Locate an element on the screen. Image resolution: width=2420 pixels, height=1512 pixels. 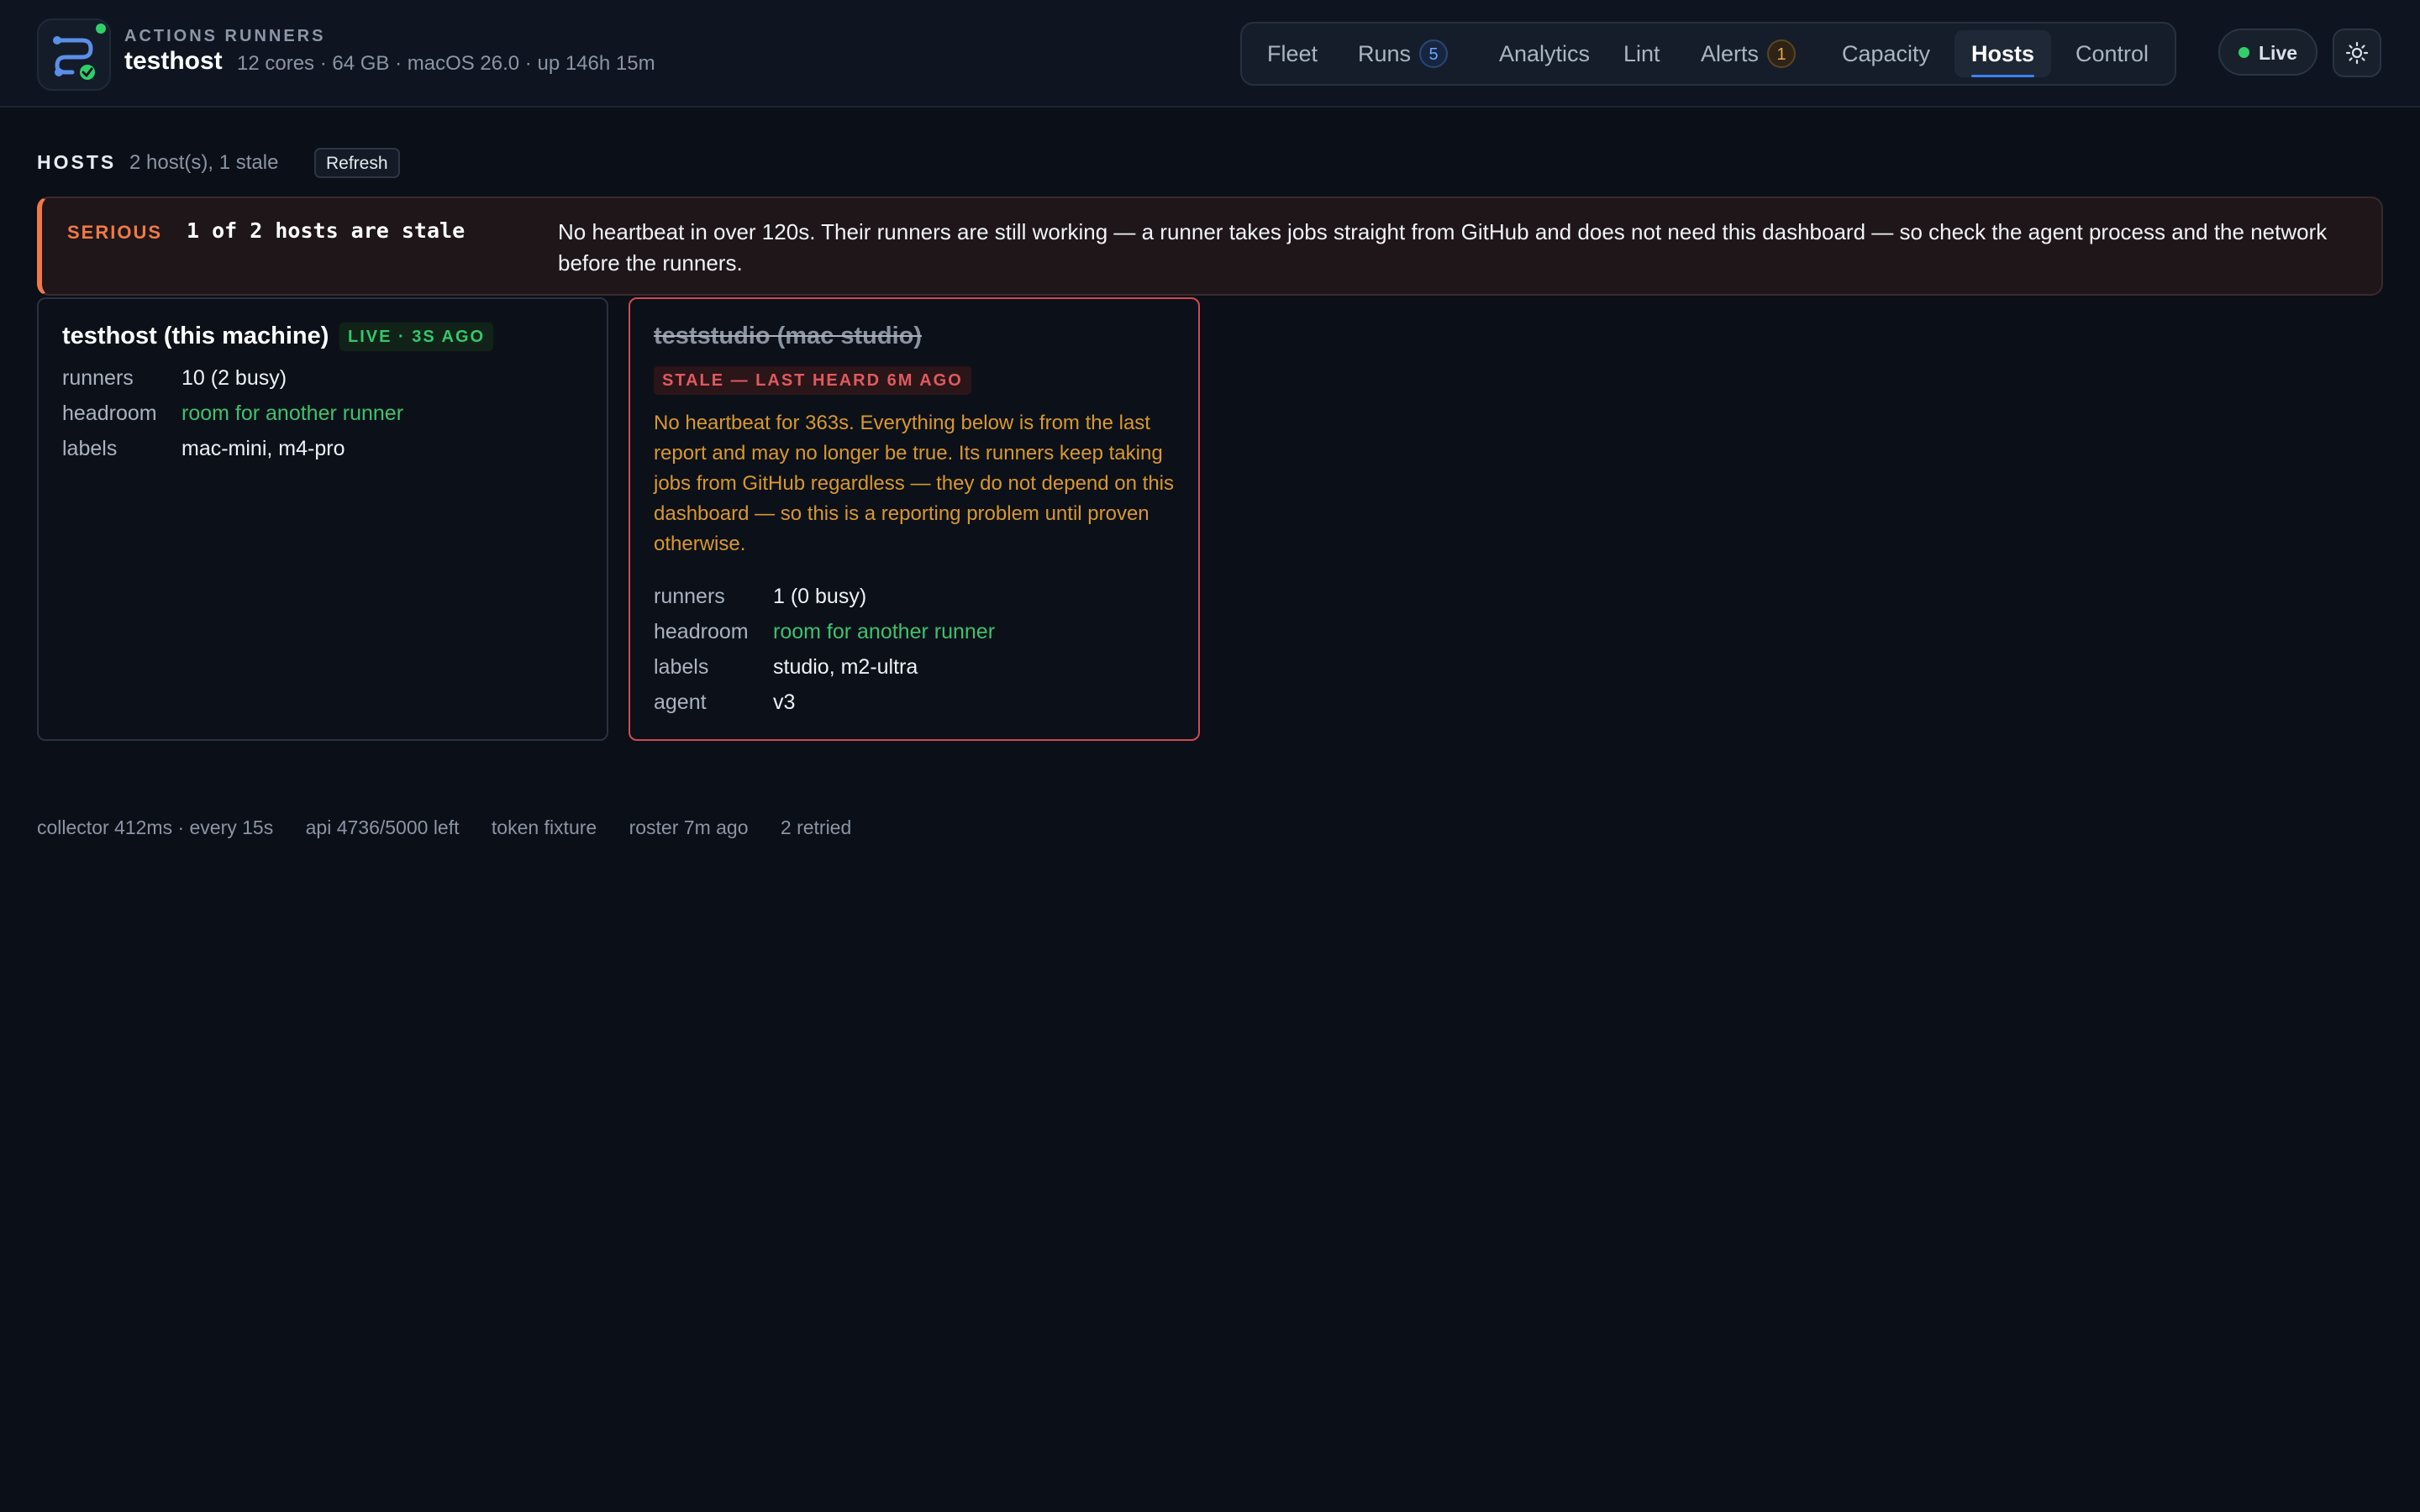
footer-collector: collector 412ms · every 15s is located at coordinates (155, 827).